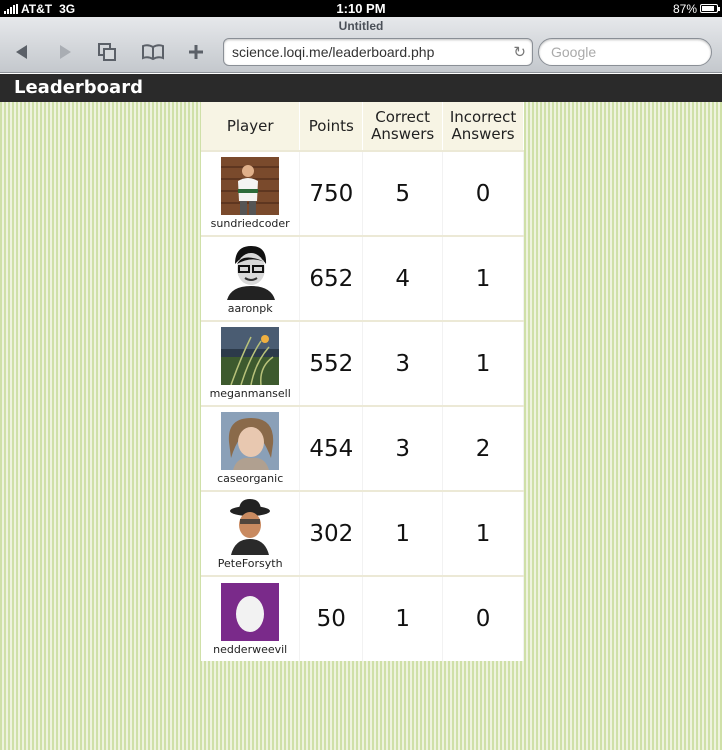 The width and height of the screenshot is (722, 750). I want to click on player-cell: meganmansell, so click(251, 363).